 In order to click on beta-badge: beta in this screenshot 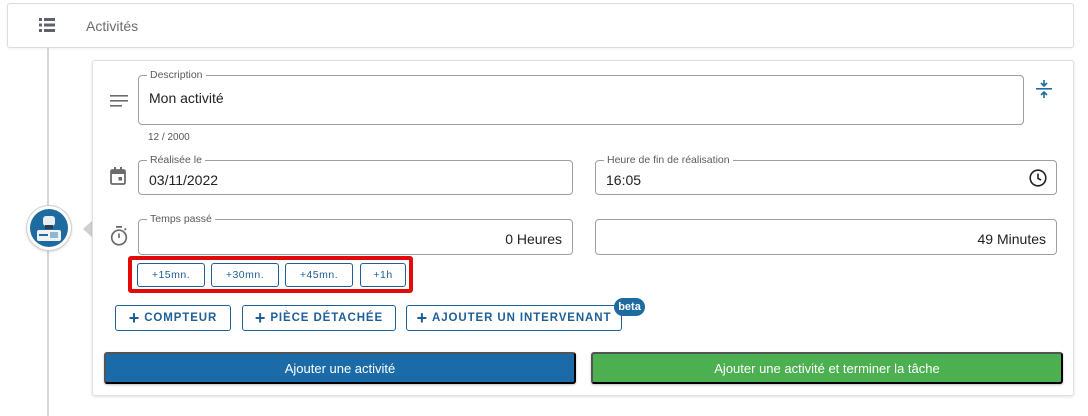, I will do `click(629, 307)`.